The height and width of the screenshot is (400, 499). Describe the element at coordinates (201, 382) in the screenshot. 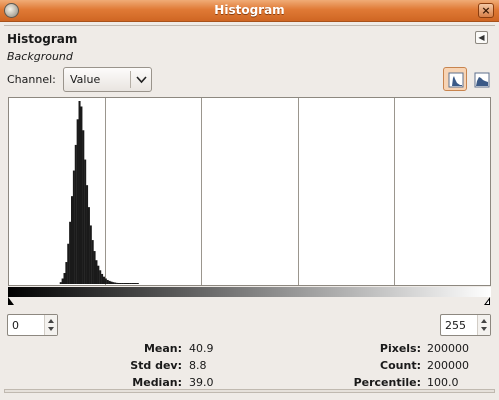

I see `median-value: 39.0` at that location.